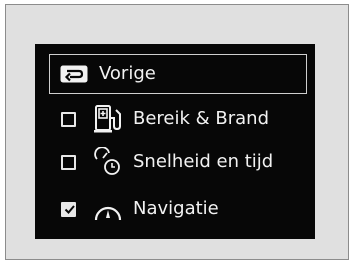 This screenshot has height=265, width=356. Describe the element at coordinates (108, 213) in the screenshot. I see `compass-gauge-icon` at that location.